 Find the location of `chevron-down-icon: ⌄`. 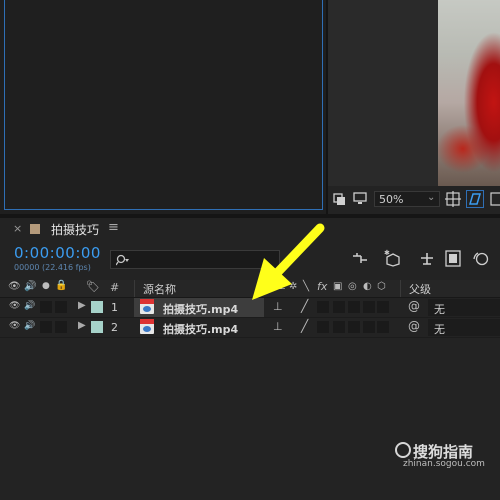

chevron-down-icon: ⌄ is located at coordinates (431, 197).